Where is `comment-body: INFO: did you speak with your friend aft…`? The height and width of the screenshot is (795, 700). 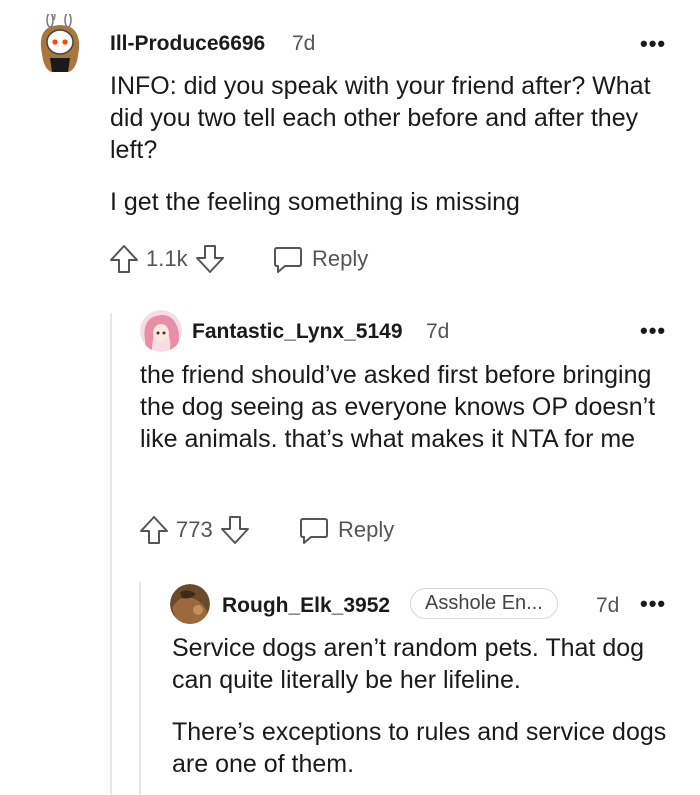 comment-body: INFO: did you speak with your friend aft… is located at coordinates (390, 144).